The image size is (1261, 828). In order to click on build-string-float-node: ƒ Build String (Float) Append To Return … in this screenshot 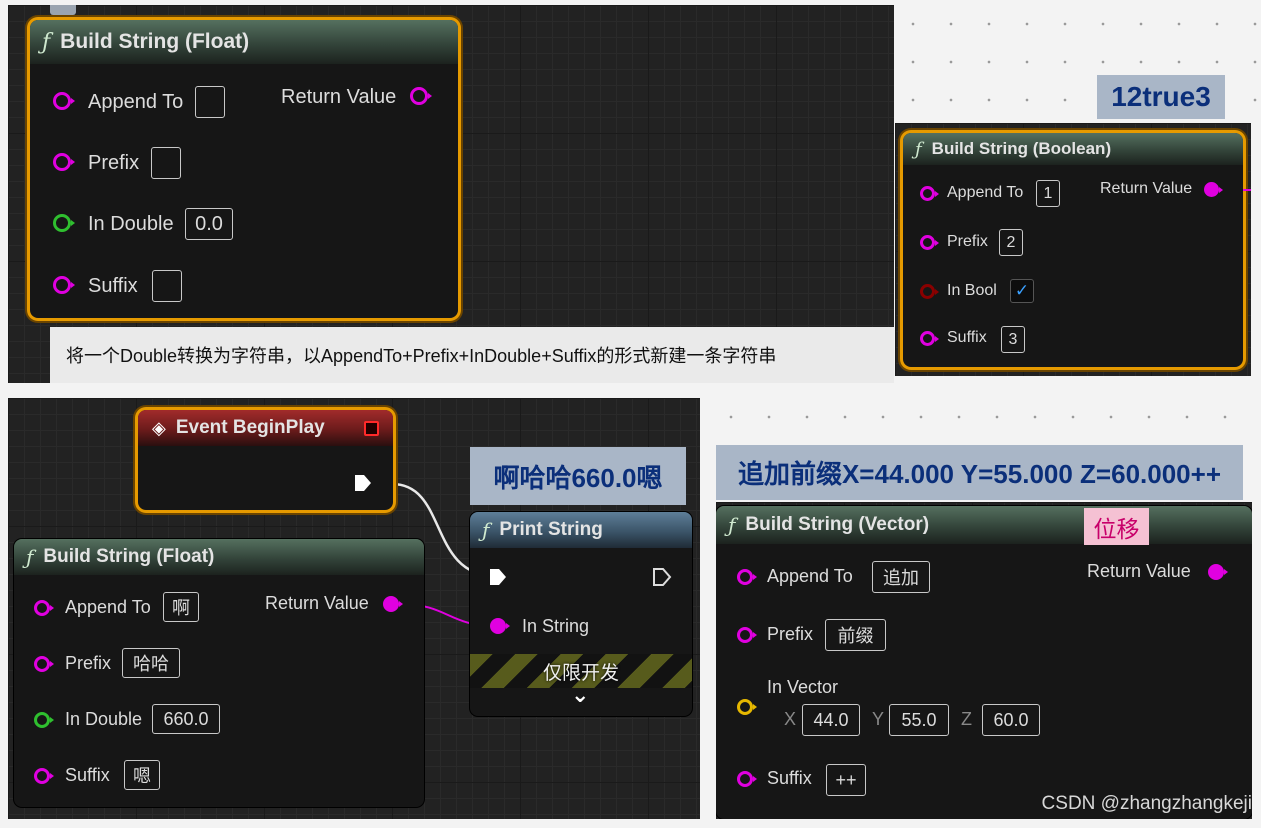, I will do `click(244, 169)`.